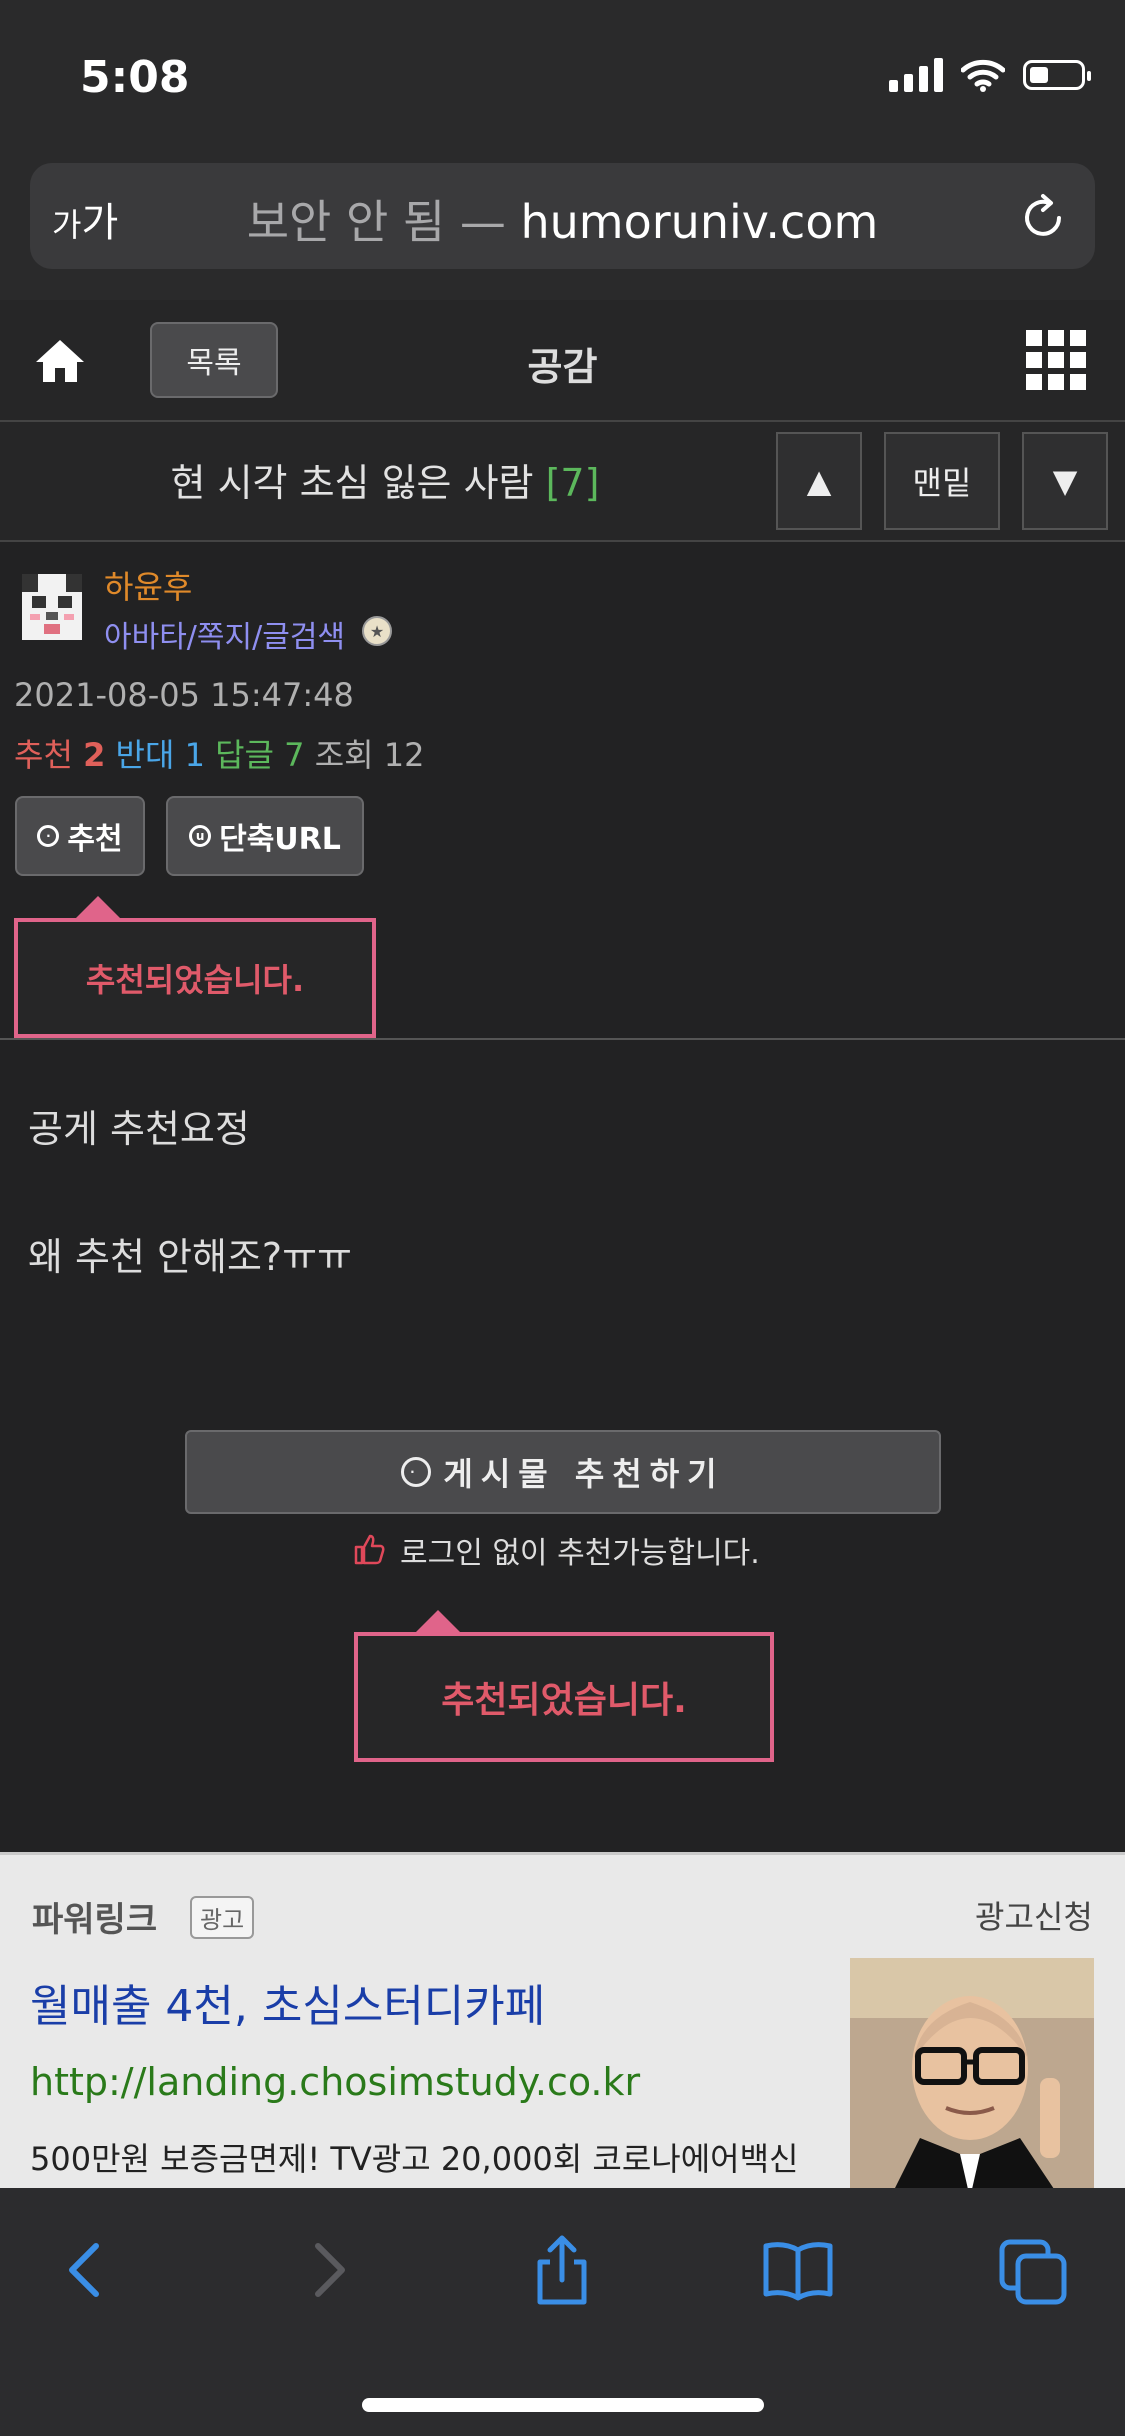 This screenshot has height=2436, width=1125. What do you see at coordinates (287, 2002) in the screenshot?
I see `ad-headline: 월매출 4천, 초심스터디카페` at bounding box center [287, 2002].